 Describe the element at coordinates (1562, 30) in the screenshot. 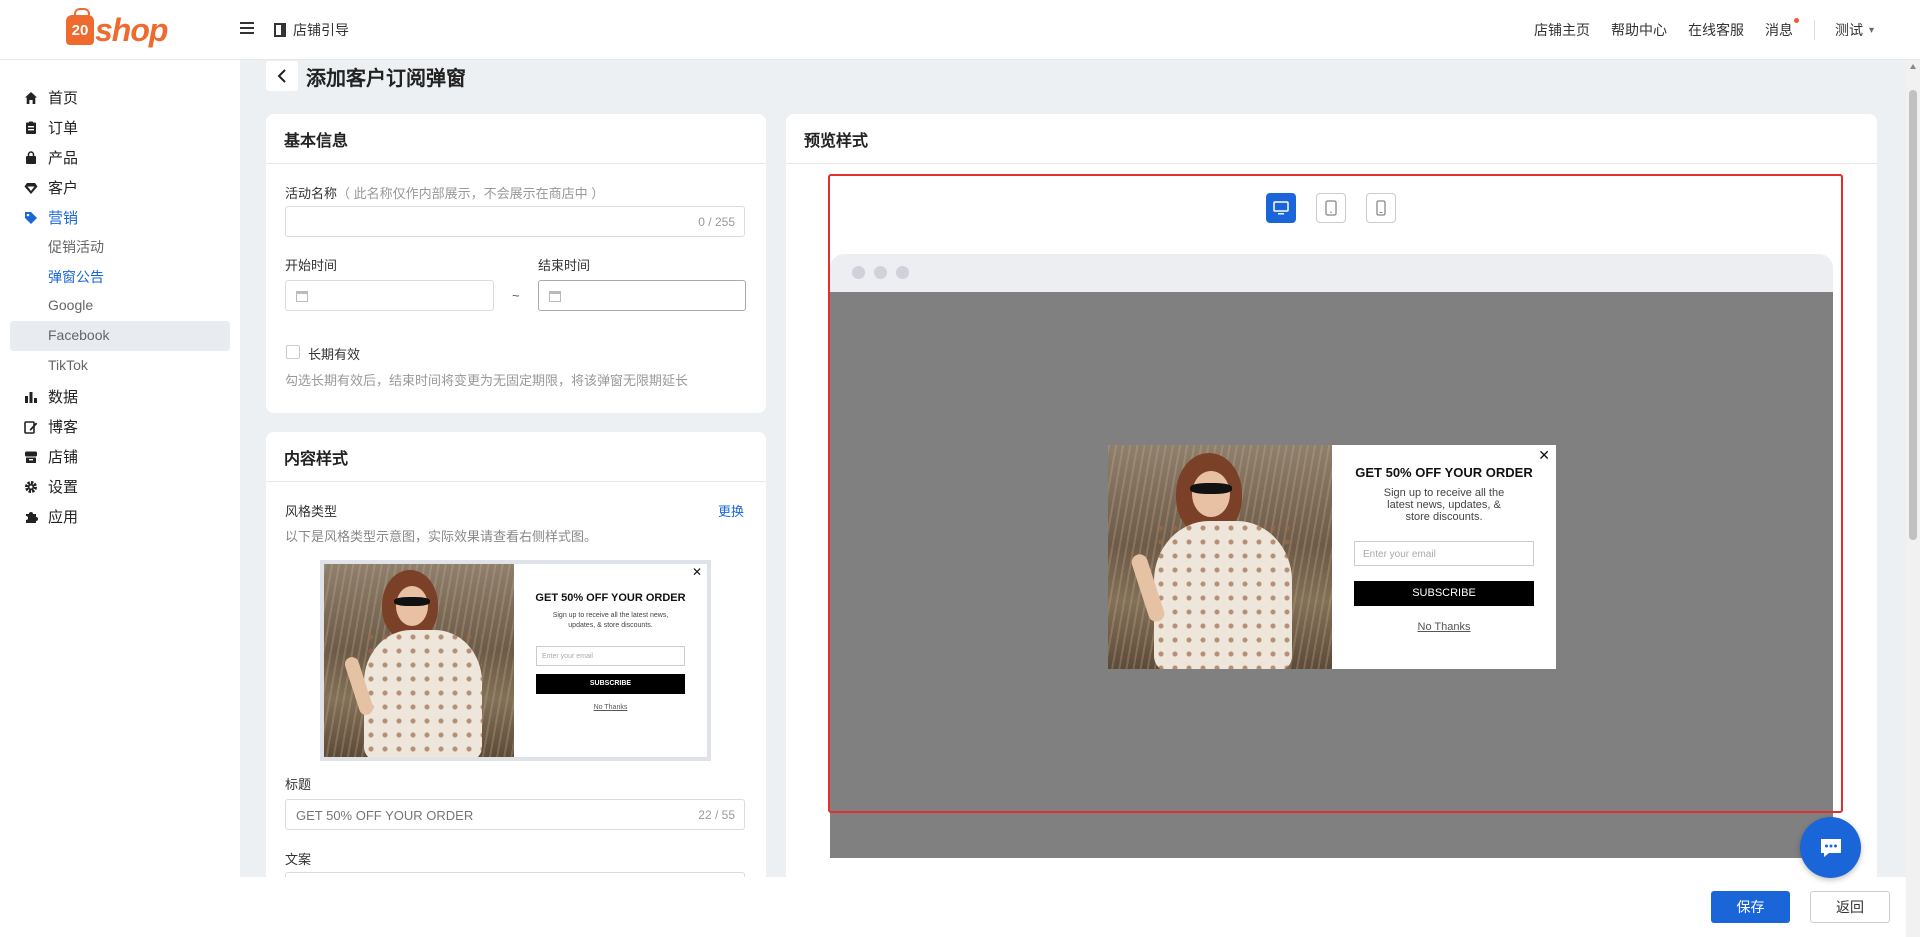

I see `store-home-link: 店铺主页` at that location.